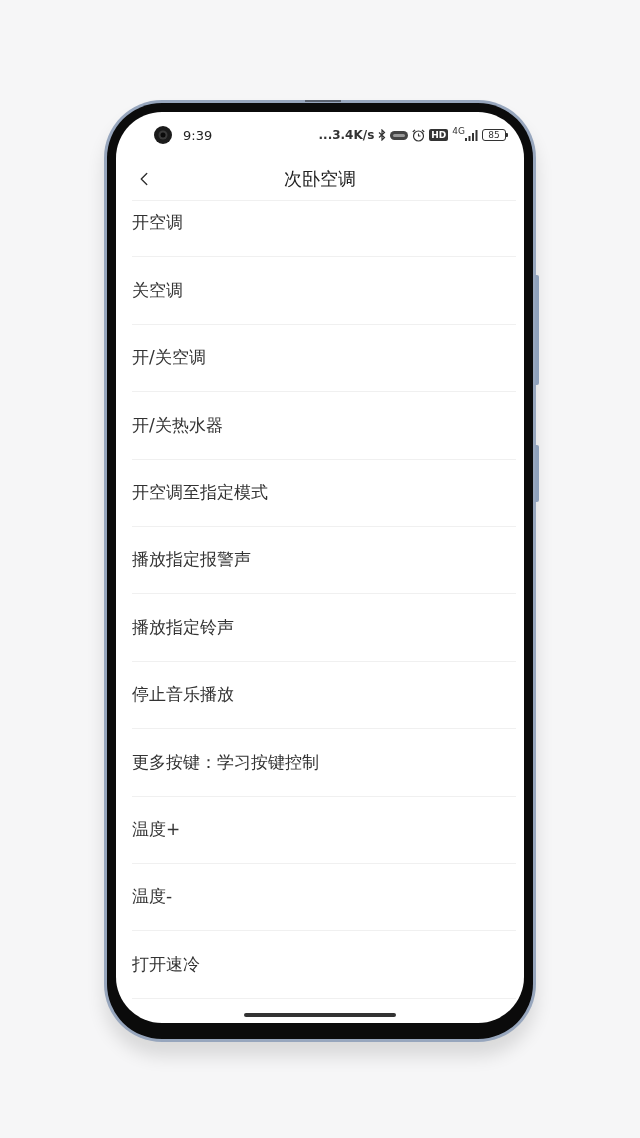 The width and height of the screenshot is (640, 1138). What do you see at coordinates (324, 493) in the screenshot?
I see `list-item: 开空调至指定模式` at bounding box center [324, 493].